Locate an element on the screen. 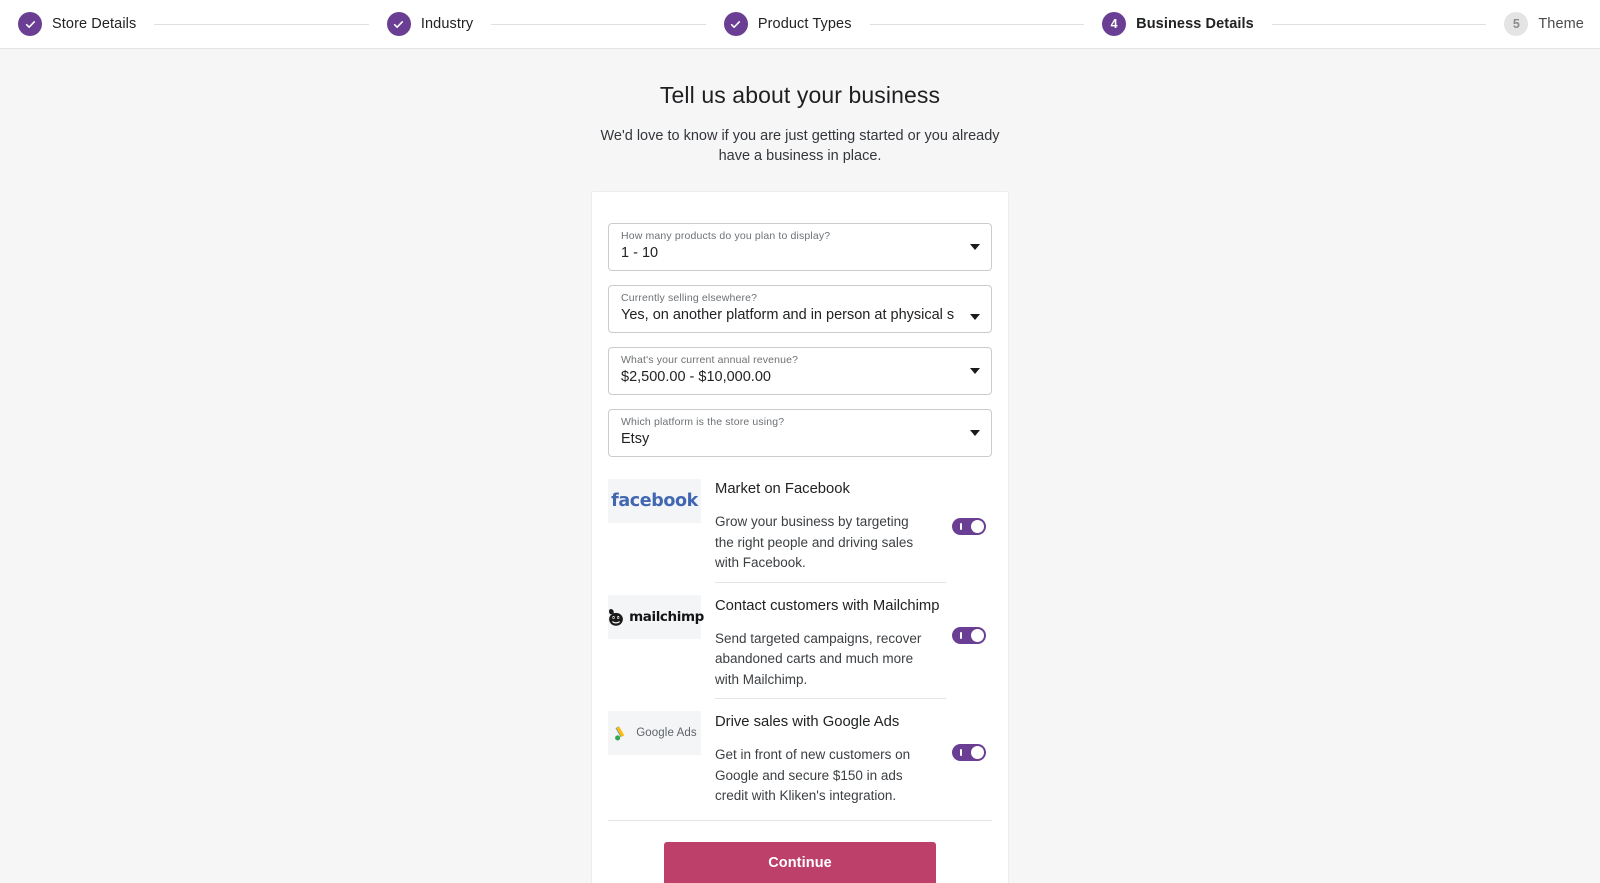  integration-google-ads-title: Drive sales with Google Ads is located at coordinates (807, 722).